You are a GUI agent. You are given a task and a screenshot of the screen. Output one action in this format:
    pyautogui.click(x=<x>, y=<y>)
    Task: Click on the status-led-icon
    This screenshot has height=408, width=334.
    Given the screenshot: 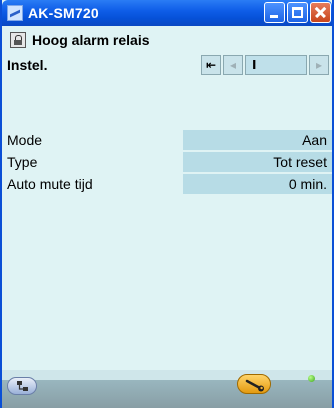 What is the action you would take?
    pyautogui.click(x=311, y=378)
    